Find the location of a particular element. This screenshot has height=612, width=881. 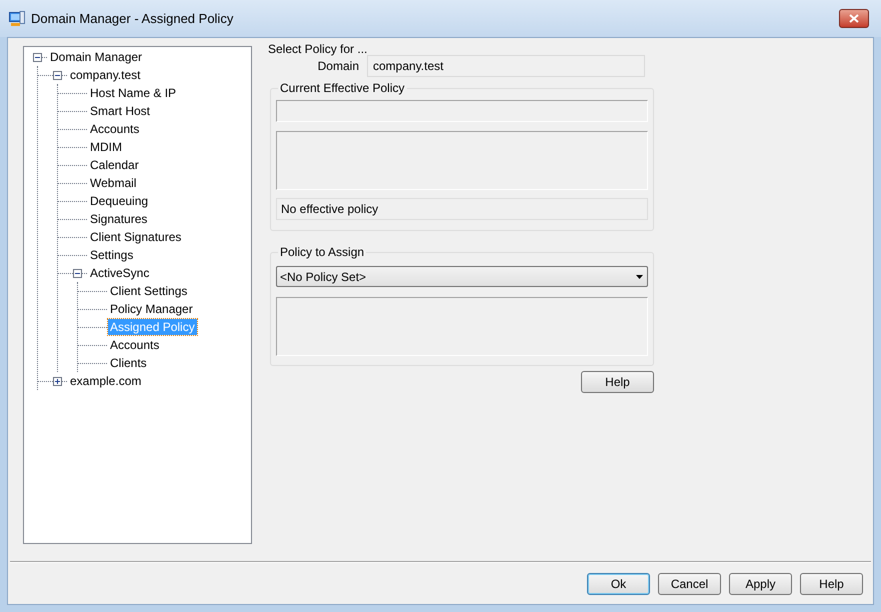

policy-dropdown: <No Policy Set> is located at coordinates (462, 276).